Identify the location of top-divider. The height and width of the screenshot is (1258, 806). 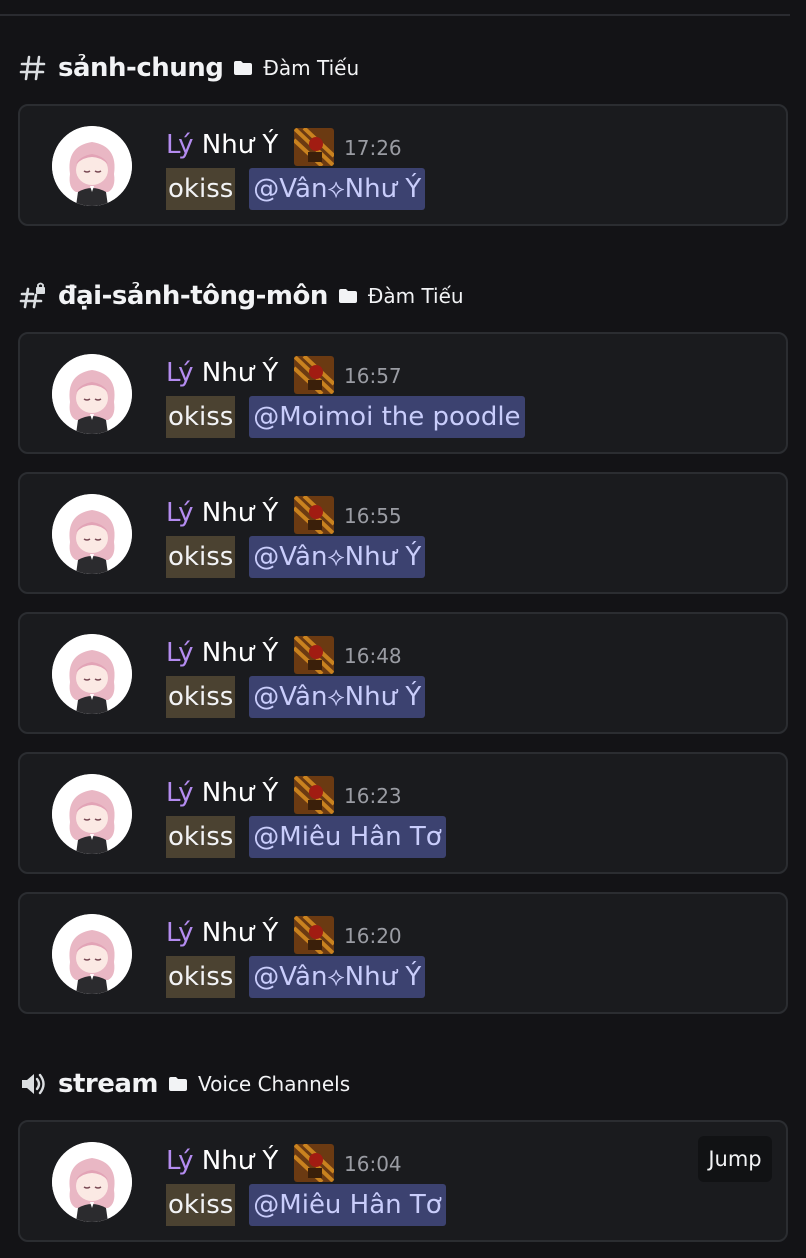
(395, 15).